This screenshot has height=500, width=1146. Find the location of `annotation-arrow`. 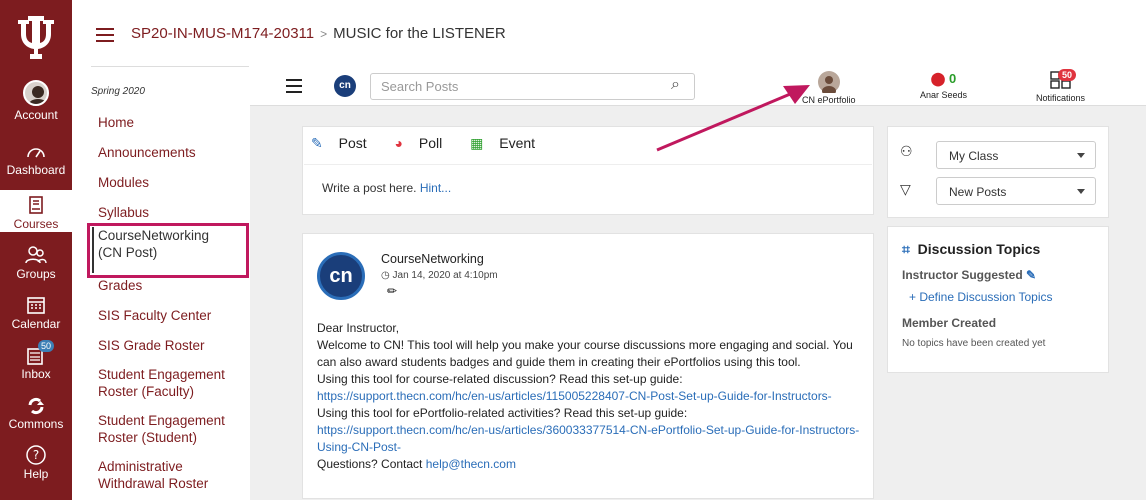

annotation-arrow is located at coordinates (733, 118).